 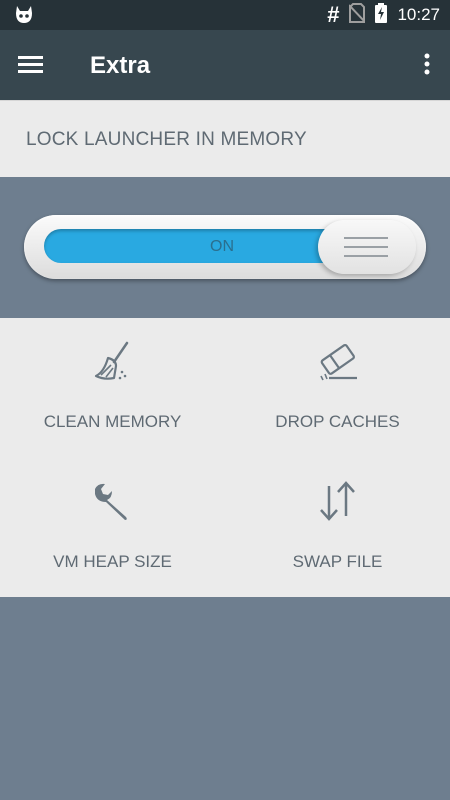 I want to click on status-bar: # 10:27, so click(x=225, y=15).